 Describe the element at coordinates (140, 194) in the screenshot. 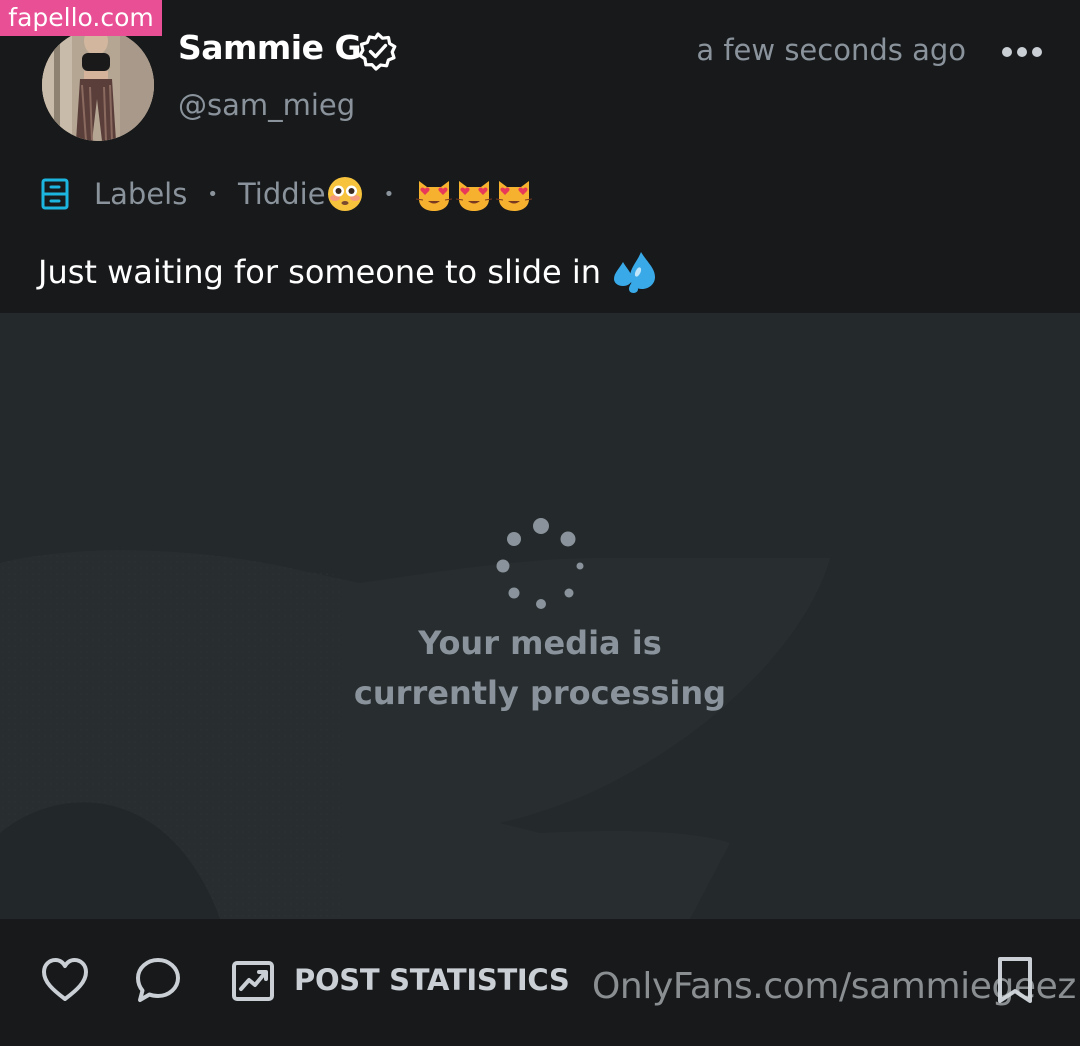

I see `labels-link: Labels` at that location.